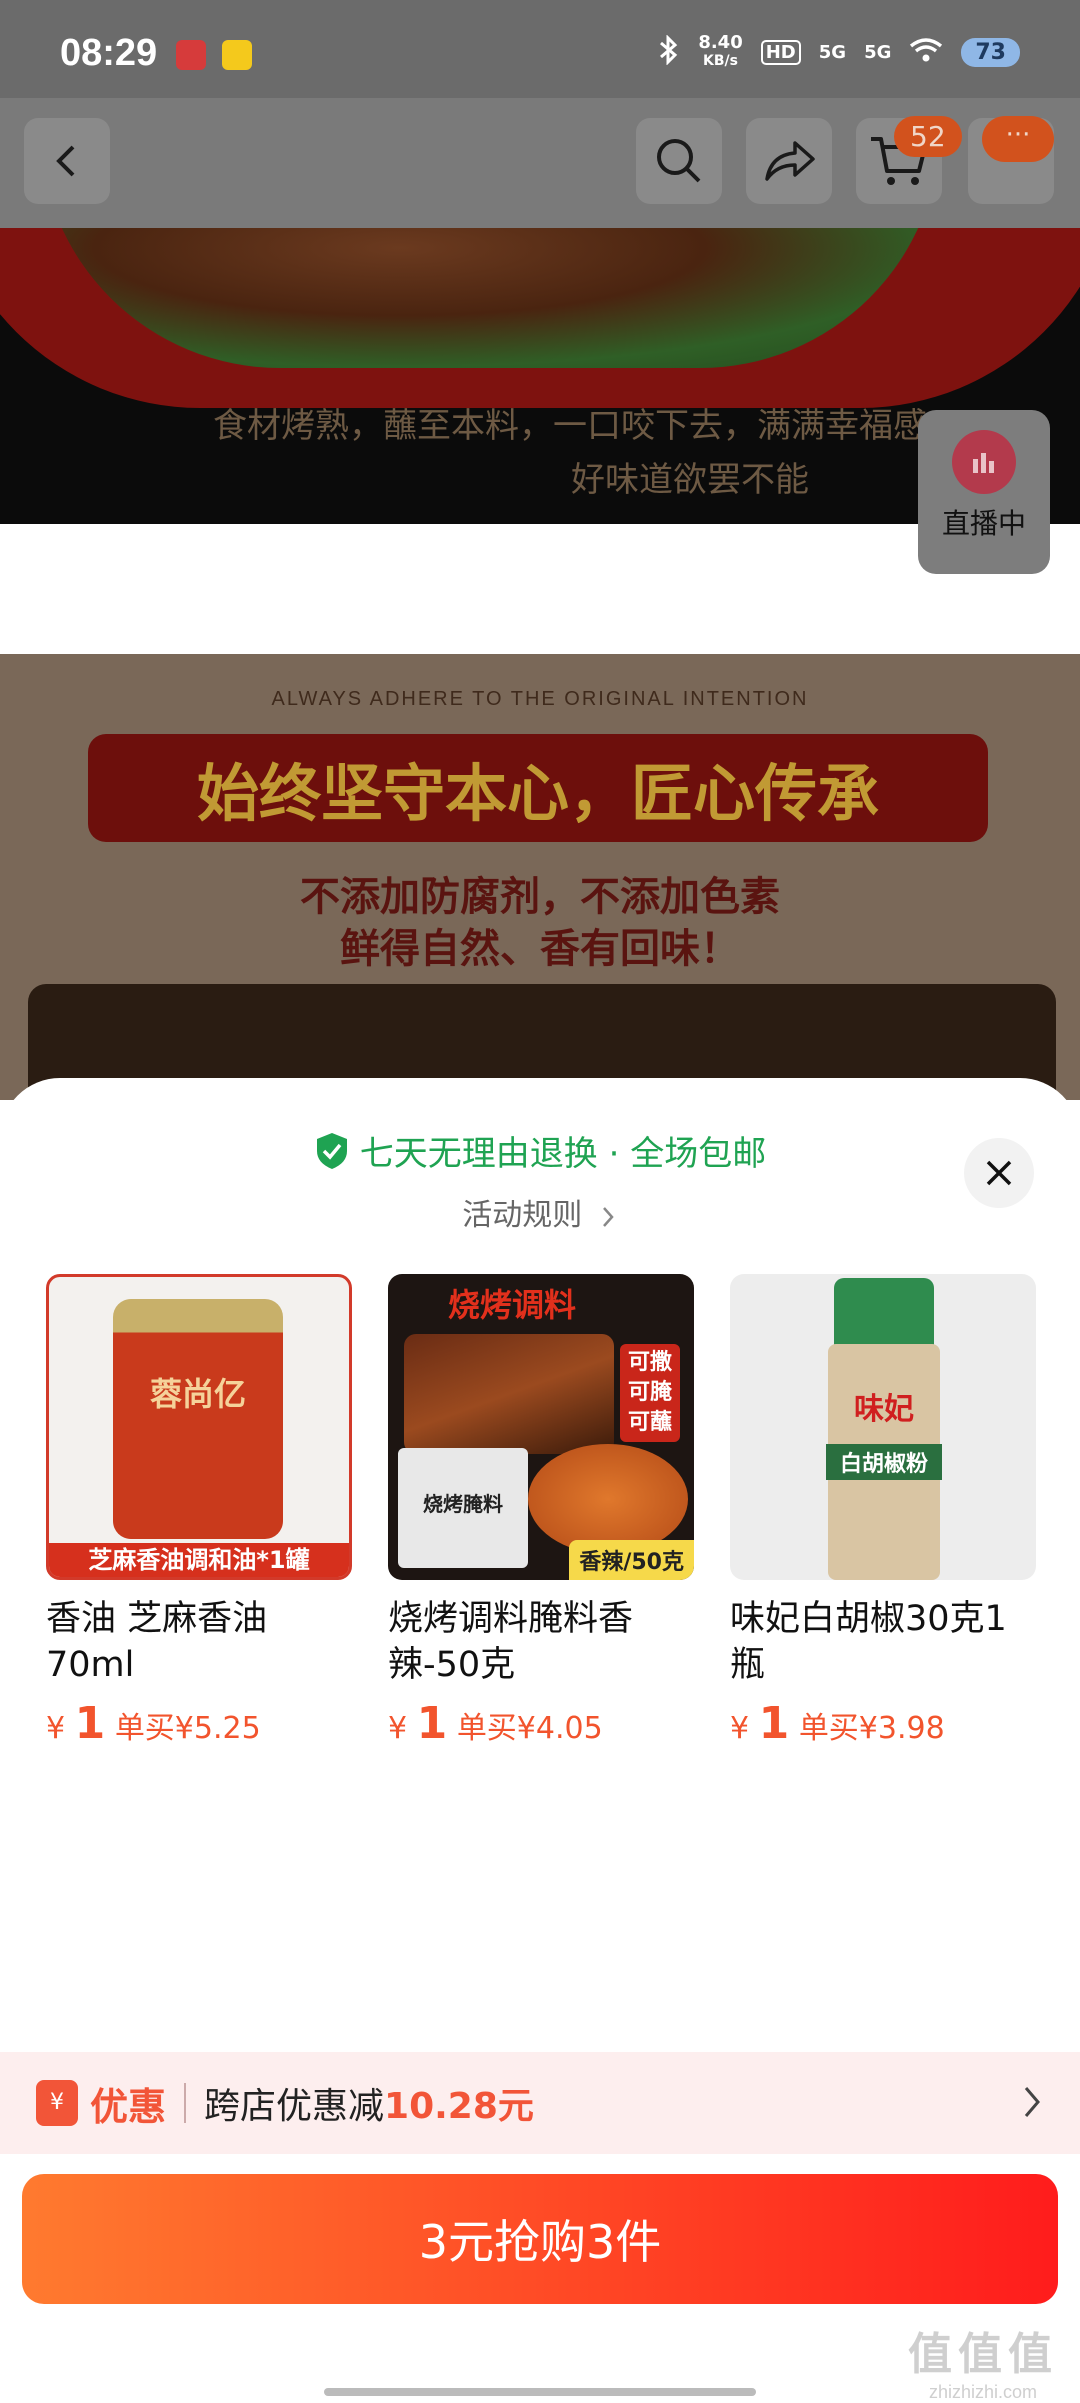  Describe the element at coordinates (522, 1215) in the screenshot. I see `activity-rules-label: 活动规则` at that location.